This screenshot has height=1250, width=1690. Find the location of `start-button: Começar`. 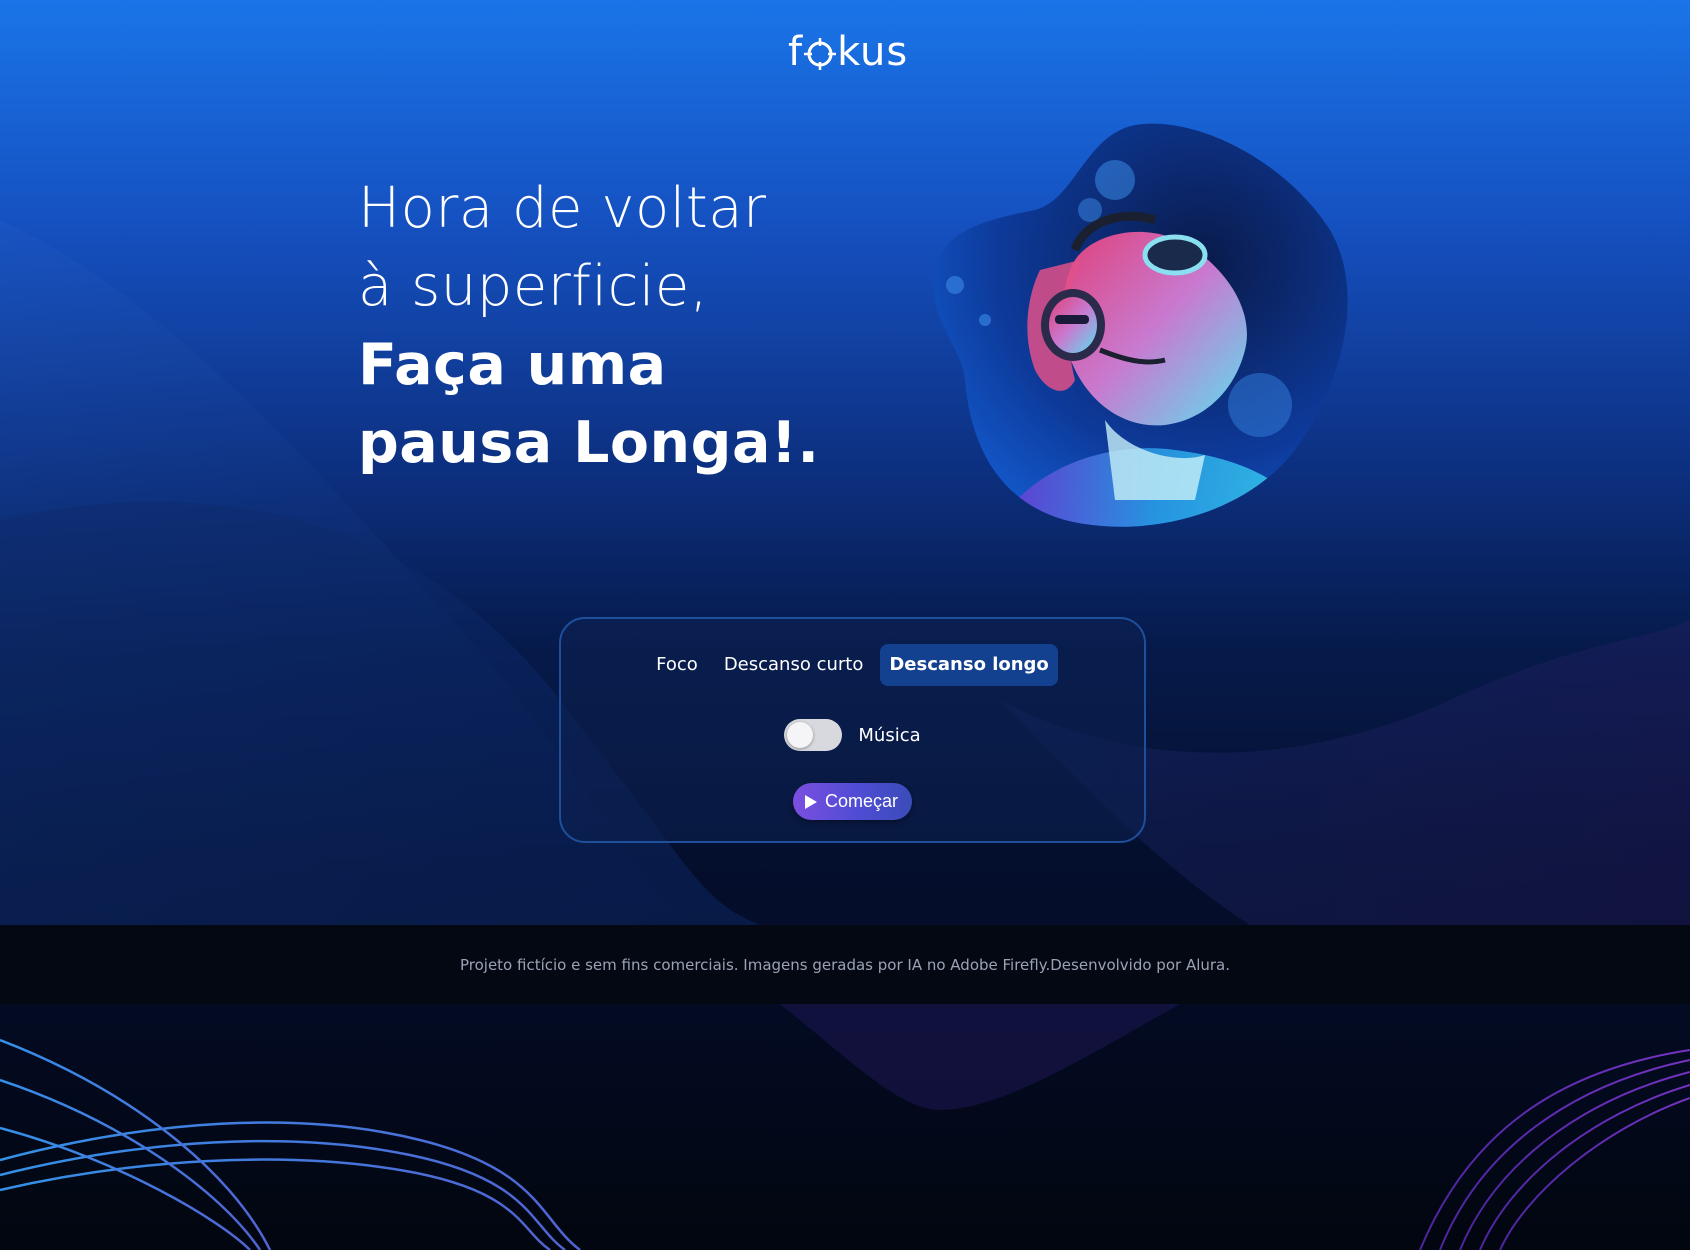

start-button: Começar is located at coordinates (852, 801).